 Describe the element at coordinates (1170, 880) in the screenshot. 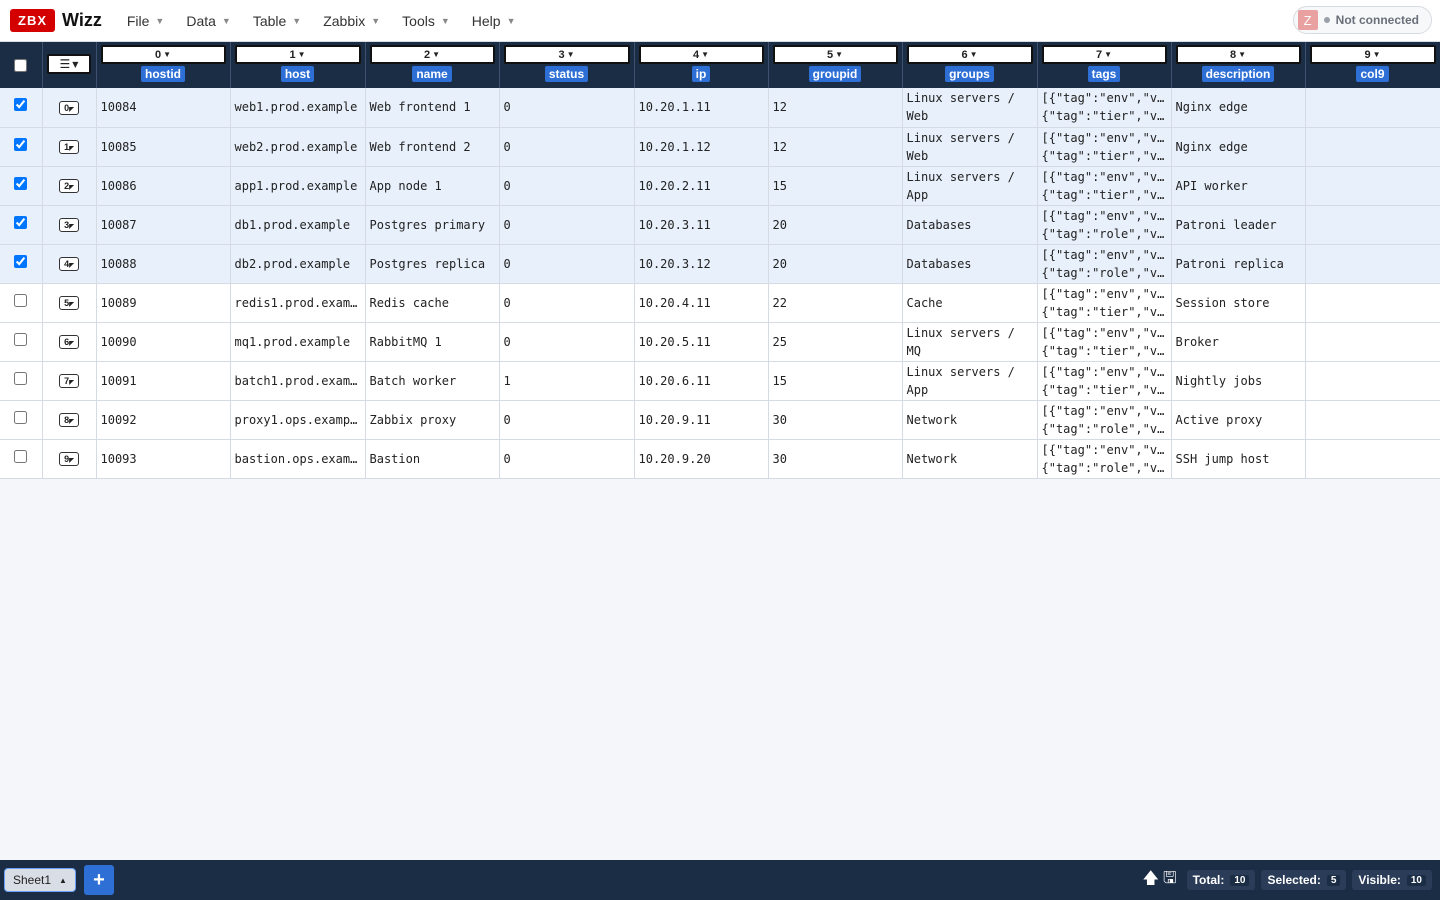

I see `save-icon: 🖫` at that location.